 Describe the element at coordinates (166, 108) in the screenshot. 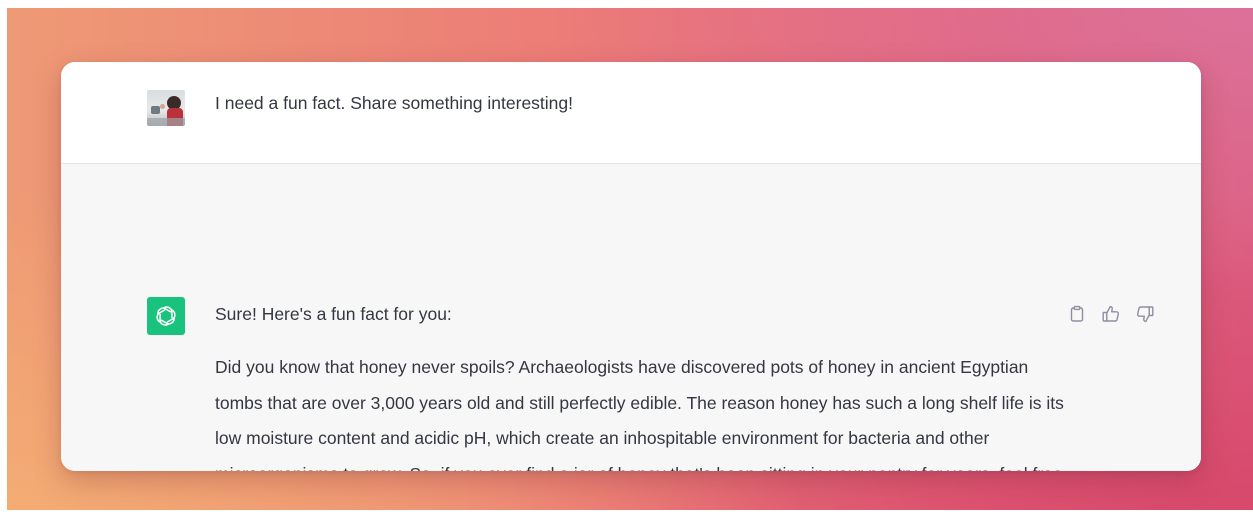

I see `user-avatar` at that location.